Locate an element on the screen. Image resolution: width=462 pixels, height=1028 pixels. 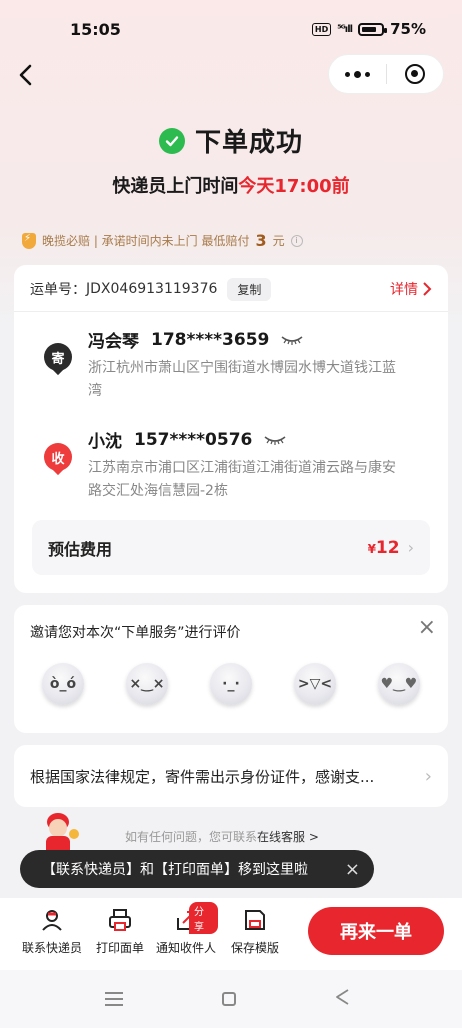
contact-courier-button: 联系快递员 is located at coordinates (52, 932).